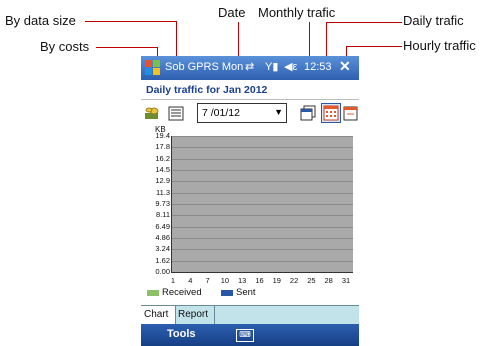 Image resolution: width=493 pixels, height=346 pixels. I want to click on y-tick-label: 14.5, so click(162, 169).